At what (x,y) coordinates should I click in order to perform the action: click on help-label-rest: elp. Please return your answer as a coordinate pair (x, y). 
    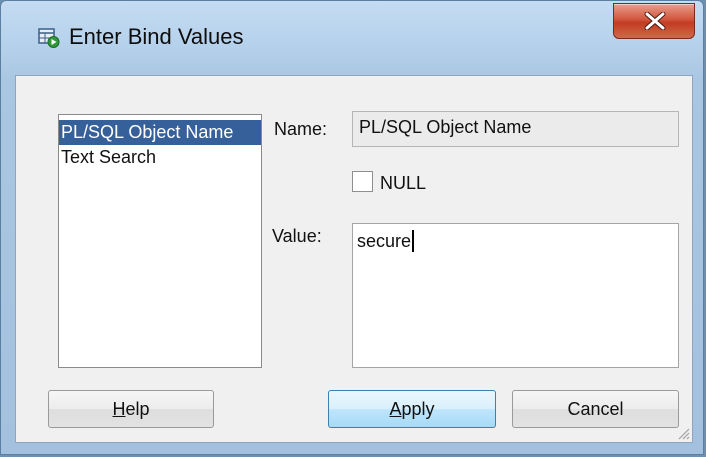
    Looking at the image, I should click on (137, 409).